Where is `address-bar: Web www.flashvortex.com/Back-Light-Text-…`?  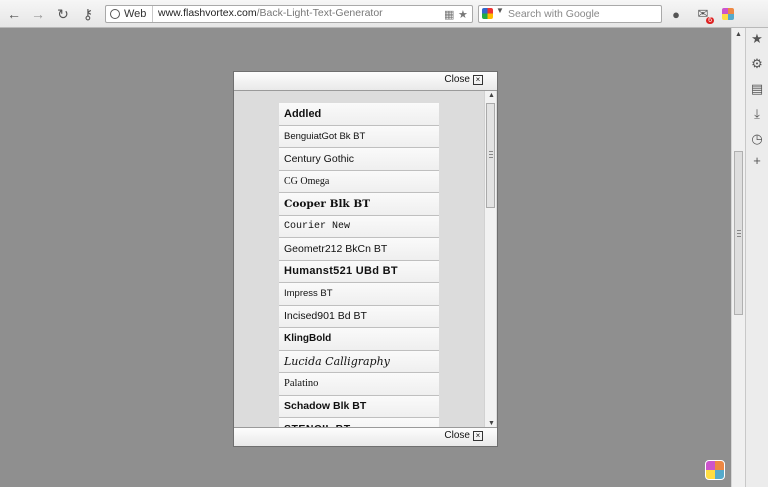
address-bar: Web www.flashvortex.com/Back-Light-Text-… is located at coordinates (289, 14).